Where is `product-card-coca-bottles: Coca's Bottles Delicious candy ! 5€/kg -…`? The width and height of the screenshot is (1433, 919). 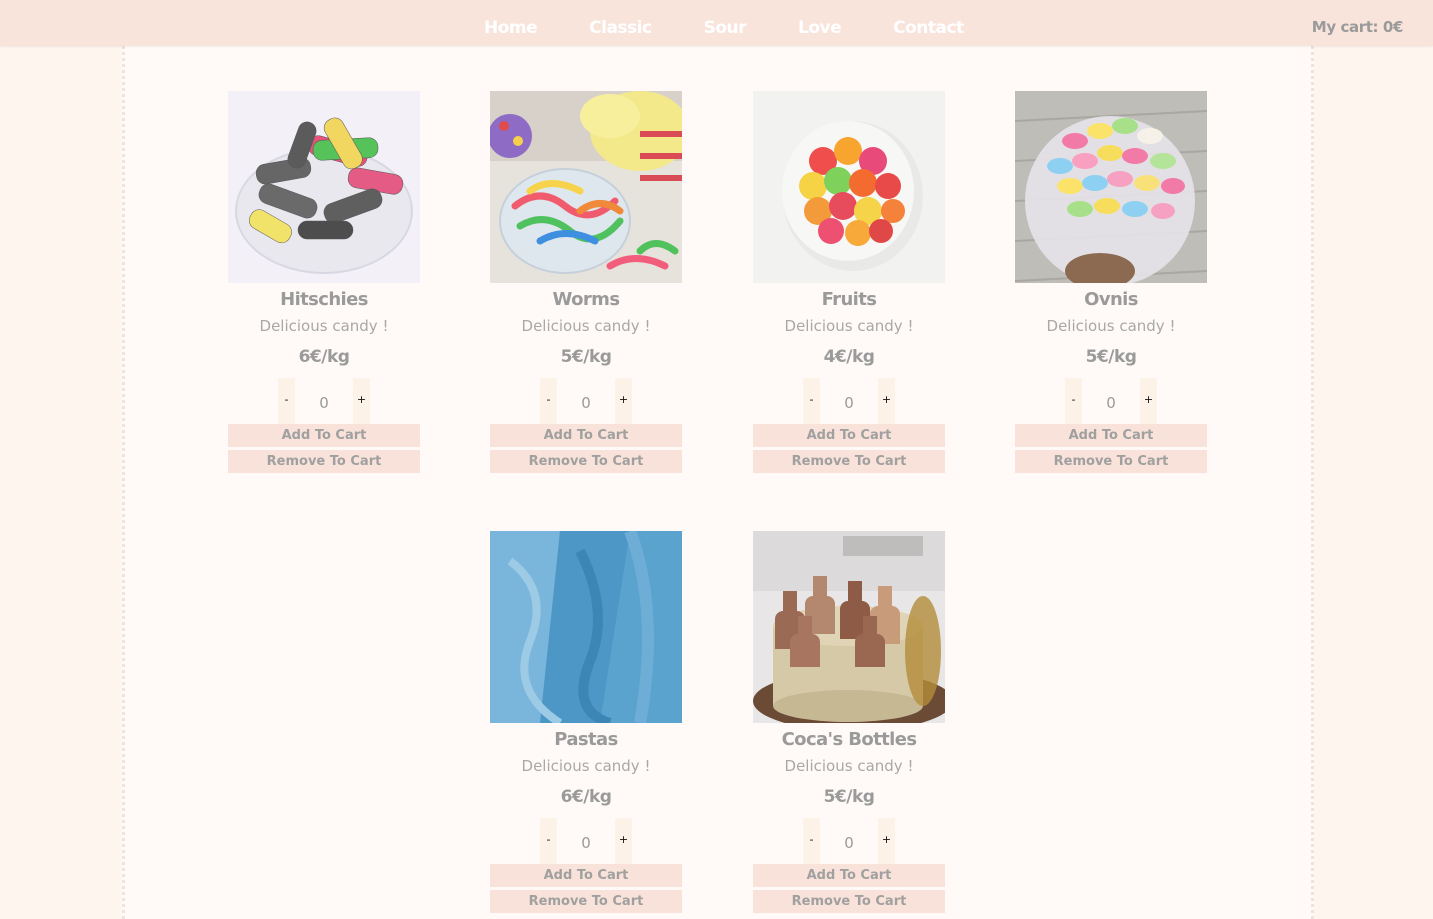
product-card-coca-bottles: Coca's Bottles Delicious candy ! 5€/kg -… is located at coordinates (849, 723).